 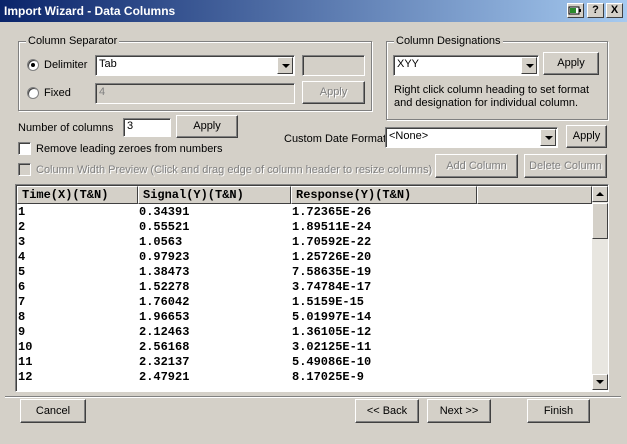 I want to click on table-cell: 5, so click(x=22, y=272).